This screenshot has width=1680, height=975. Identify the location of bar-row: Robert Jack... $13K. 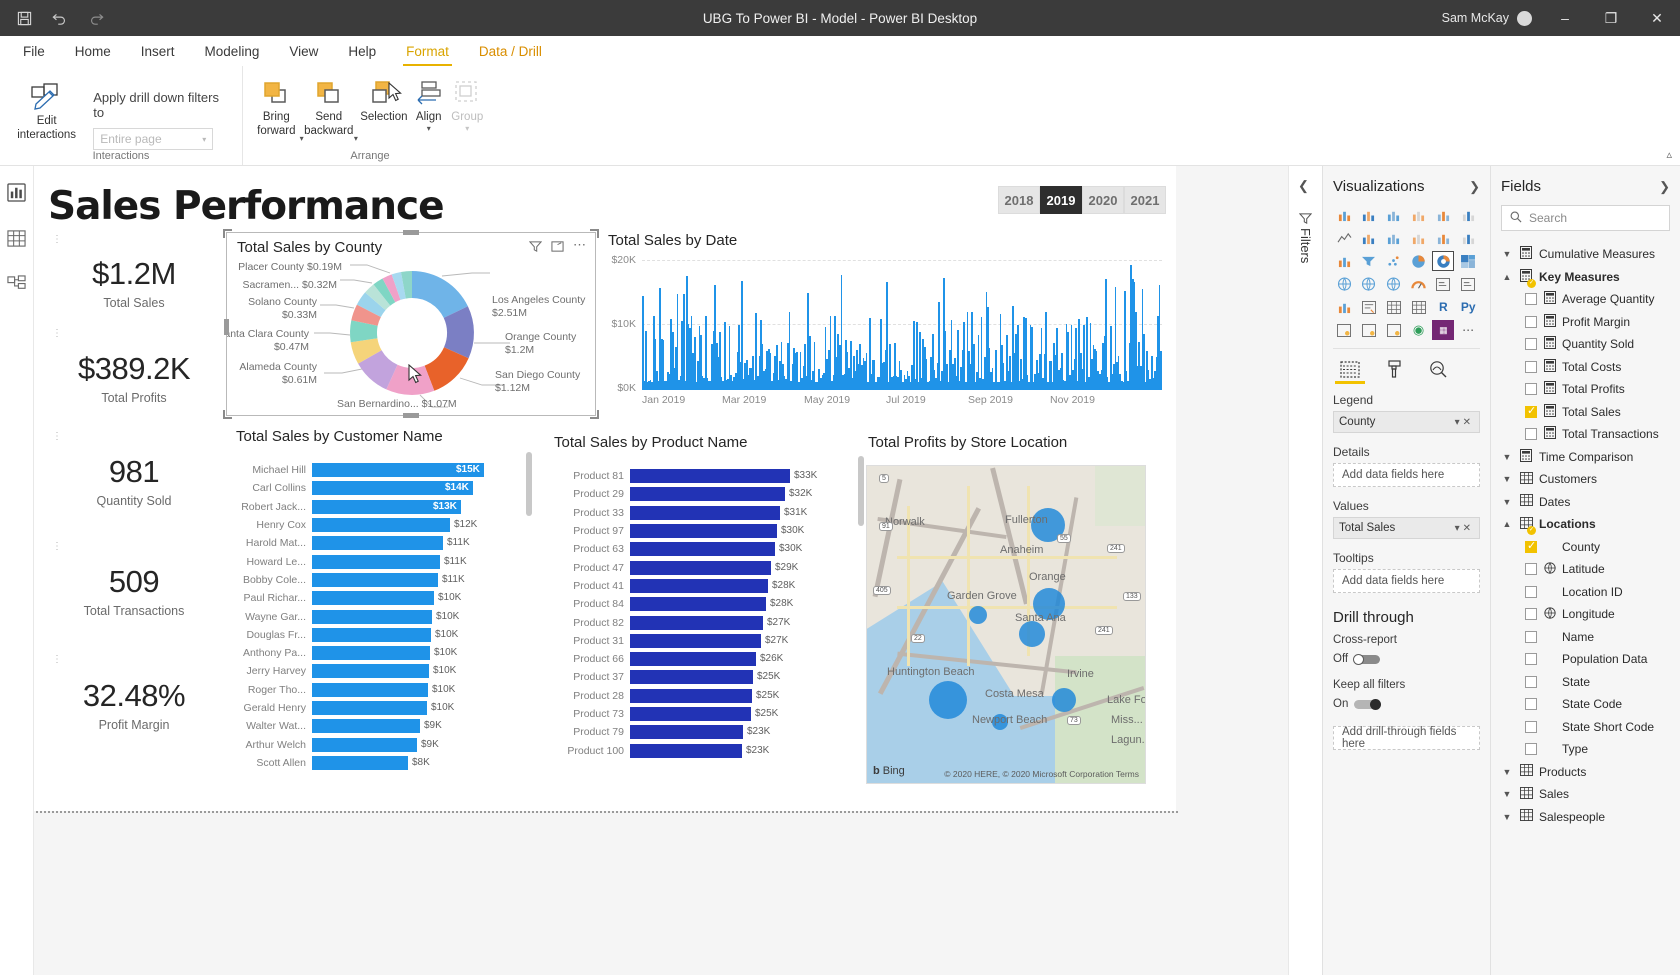
(379, 507).